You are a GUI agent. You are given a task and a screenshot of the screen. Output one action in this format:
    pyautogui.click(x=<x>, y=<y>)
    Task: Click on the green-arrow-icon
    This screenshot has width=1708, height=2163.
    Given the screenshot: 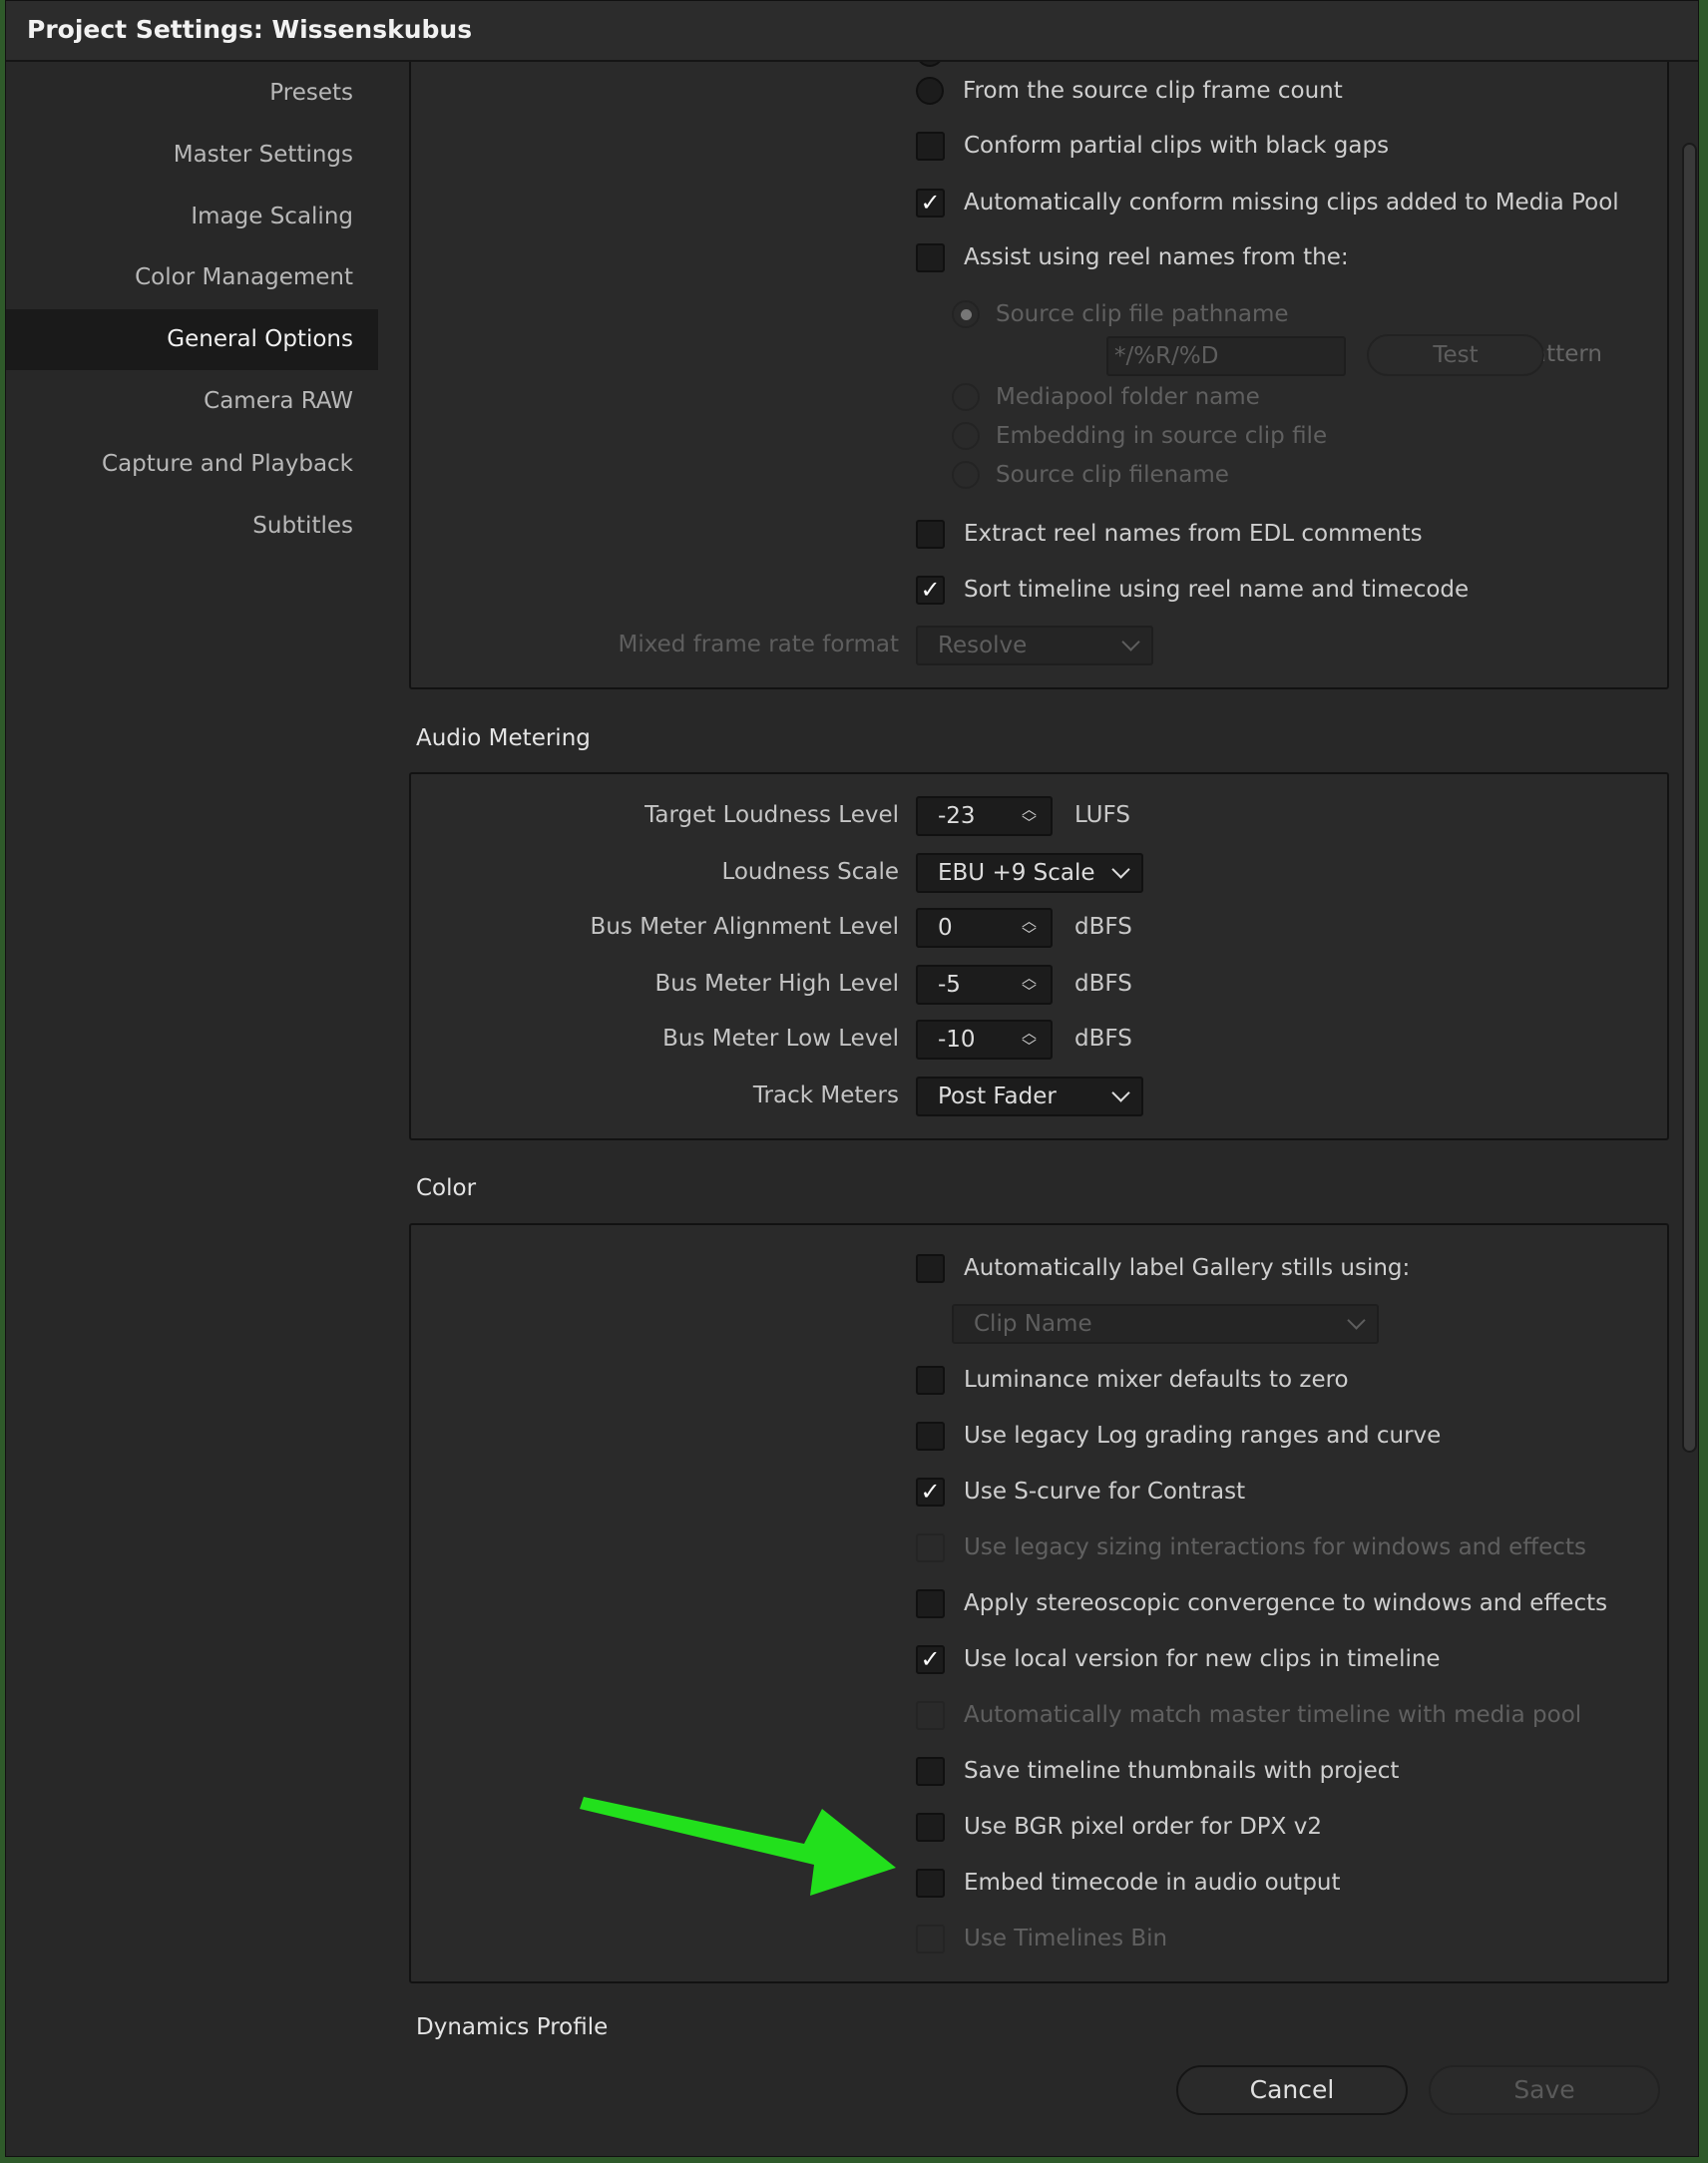 What is the action you would take?
    pyautogui.click(x=738, y=1846)
    